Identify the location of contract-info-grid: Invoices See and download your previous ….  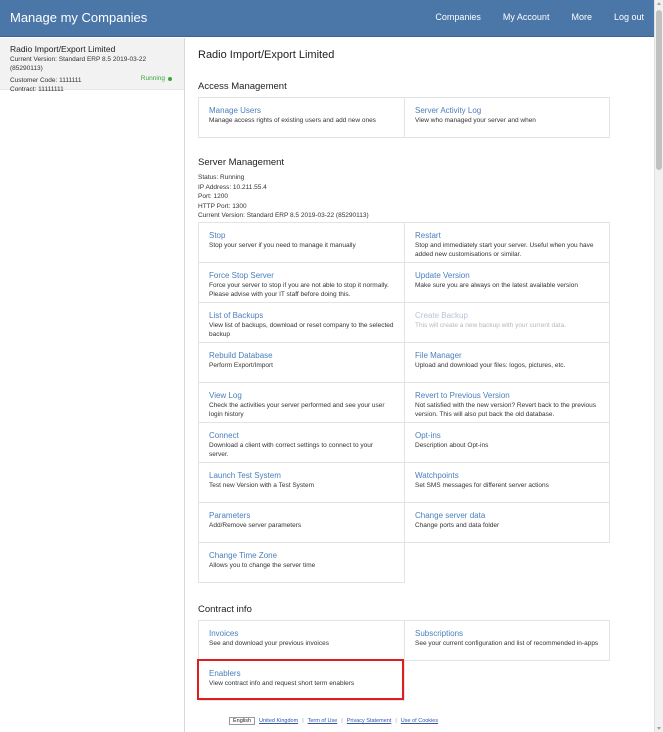
(404, 660).